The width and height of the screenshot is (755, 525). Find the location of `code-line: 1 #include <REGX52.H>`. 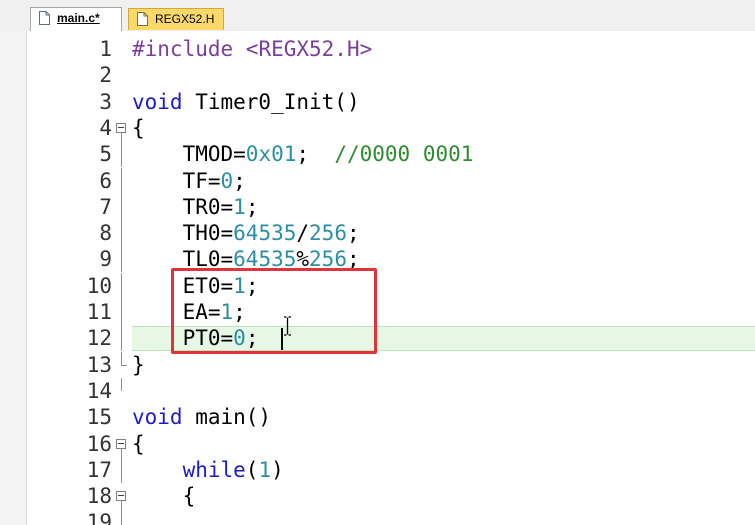

code-line: 1 #include <REGX52.H> is located at coordinates (377, 49).